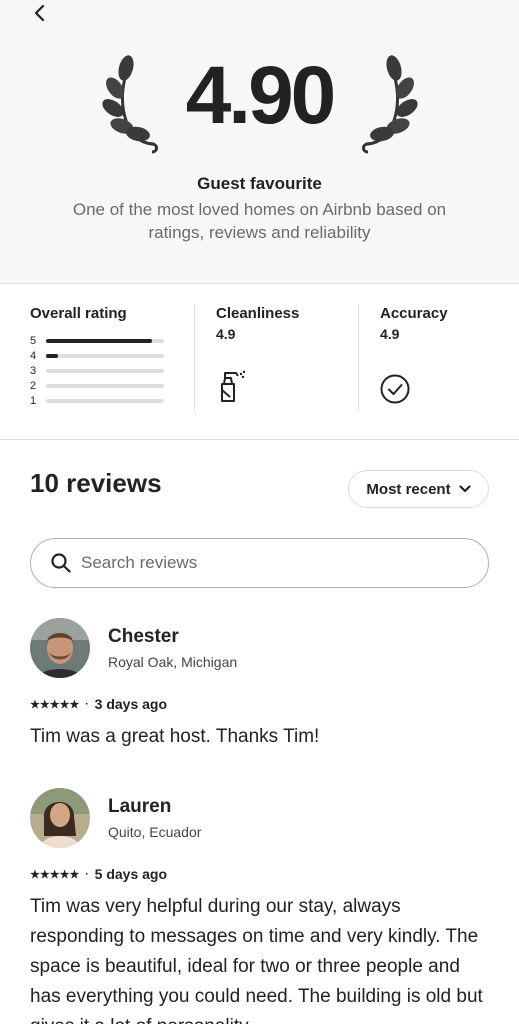 Image resolution: width=519 pixels, height=1024 pixels. I want to click on cleanliness-label: Cleanliness, so click(258, 313).